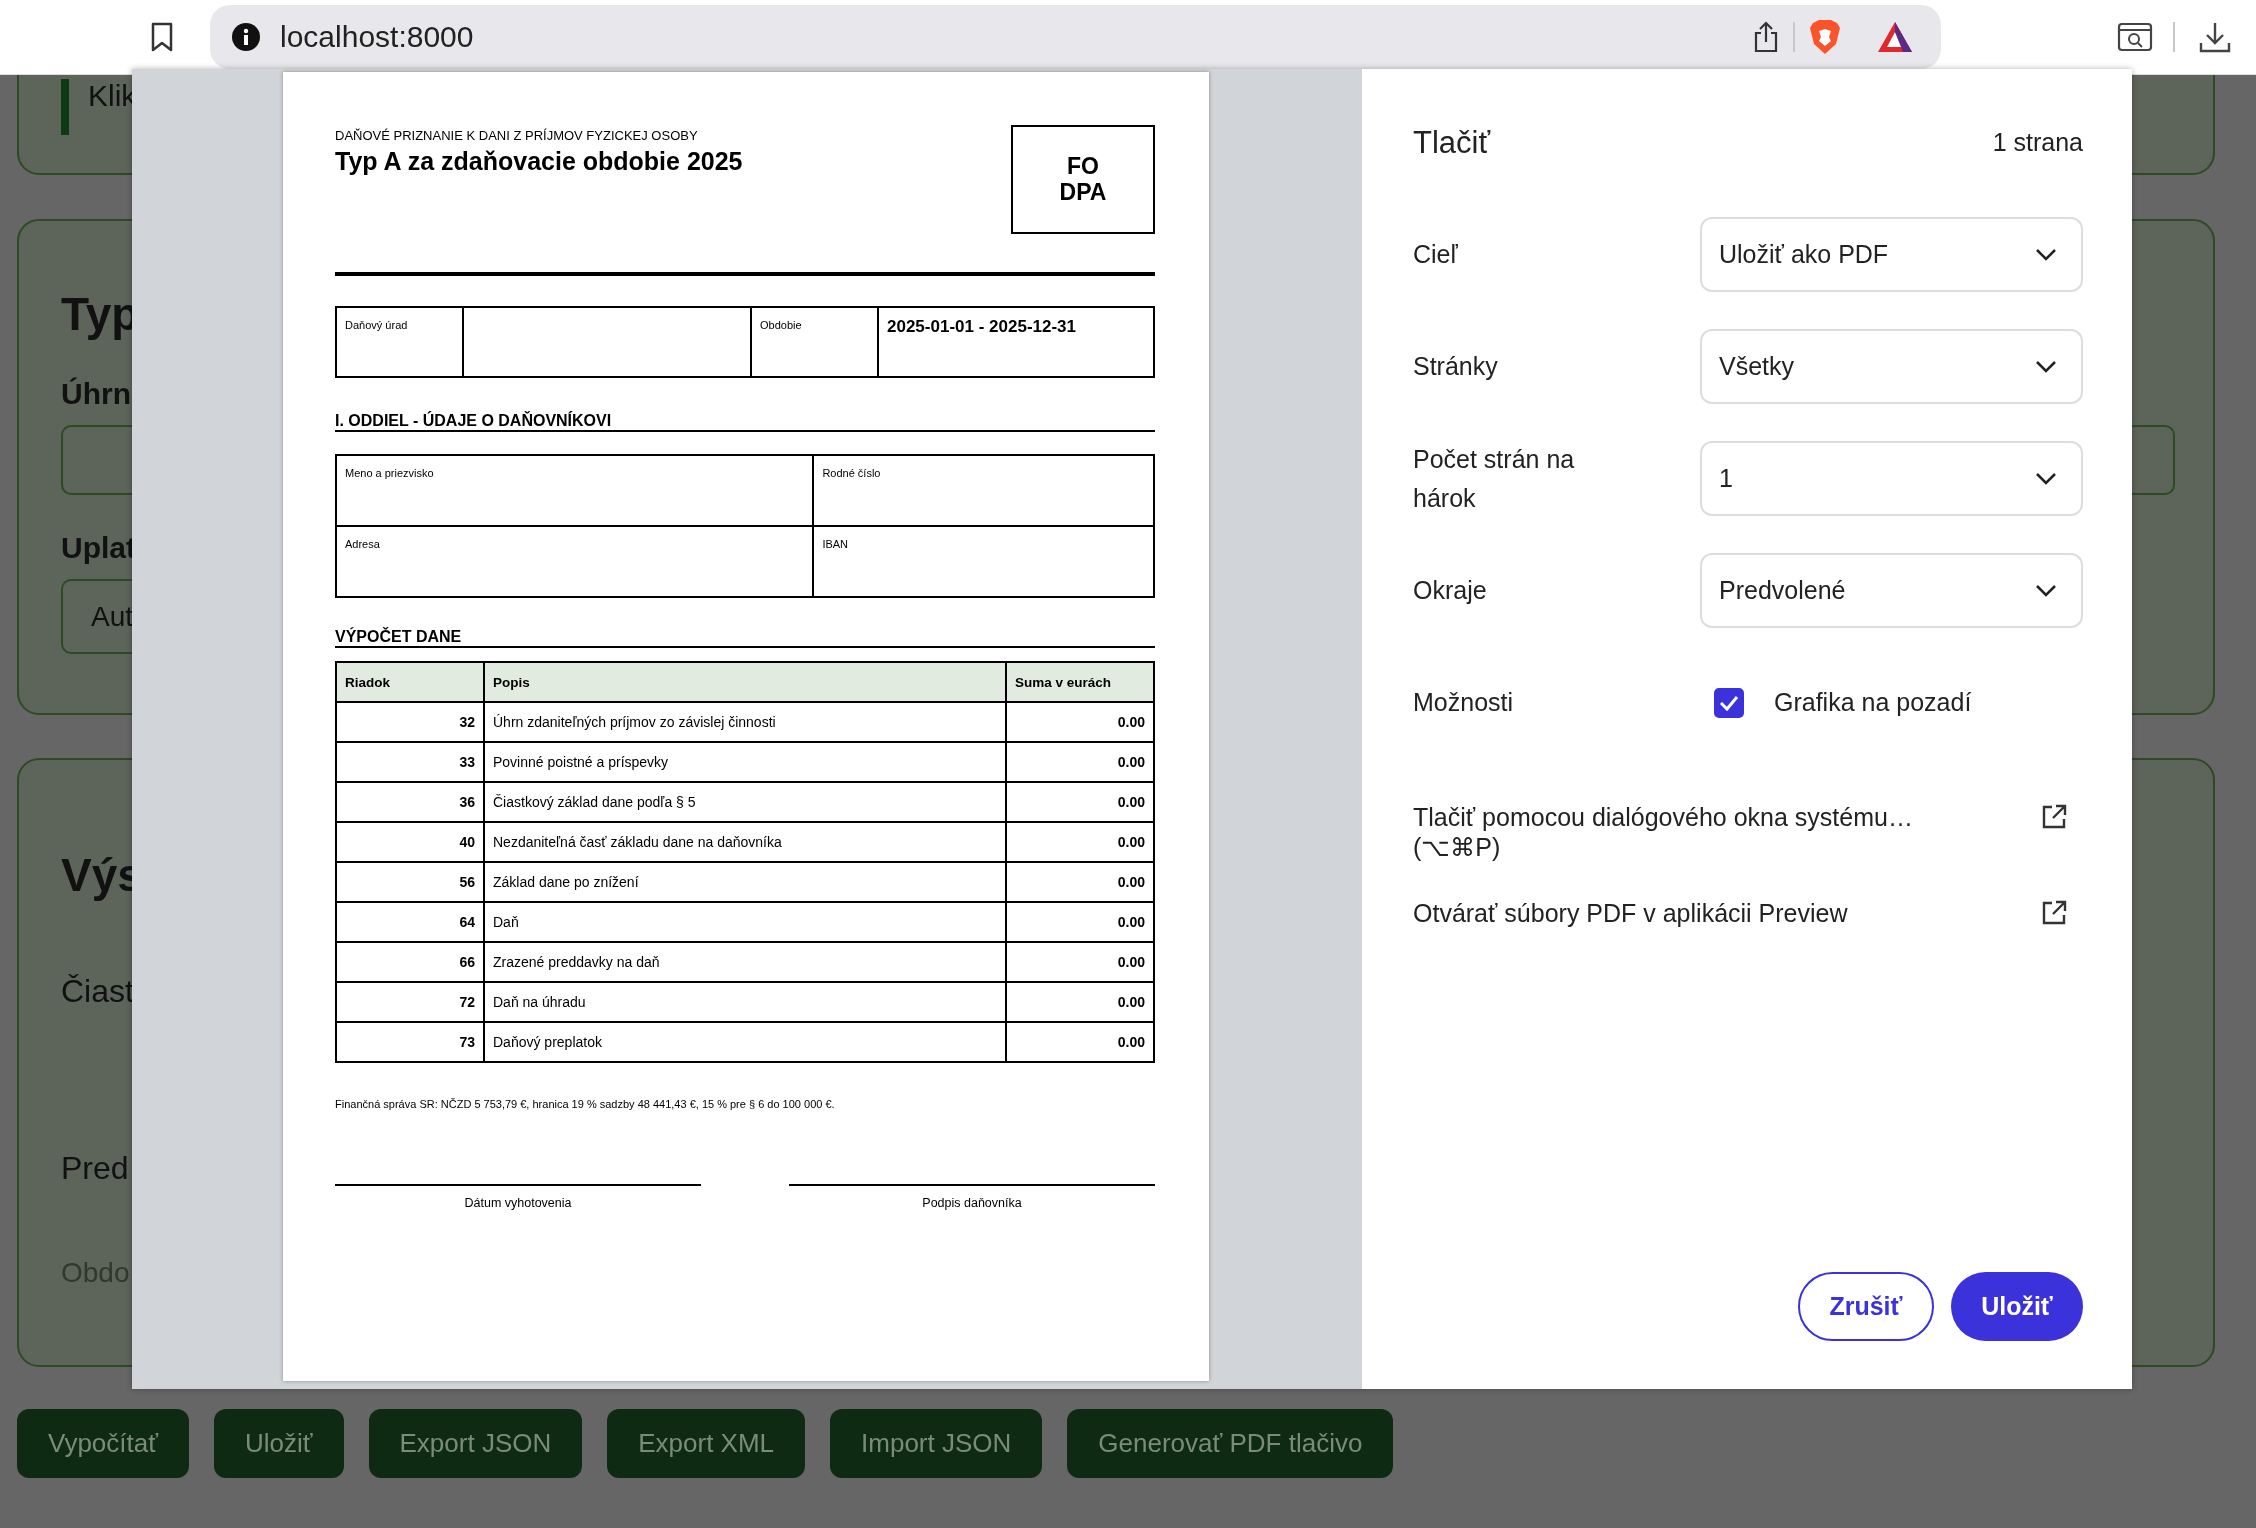 This screenshot has width=2256, height=1528. Describe the element at coordinates (637, 842) in the screenshot. I see `table-cell: Nezdaniteľná časť základu dane na daňovníka` at that location.